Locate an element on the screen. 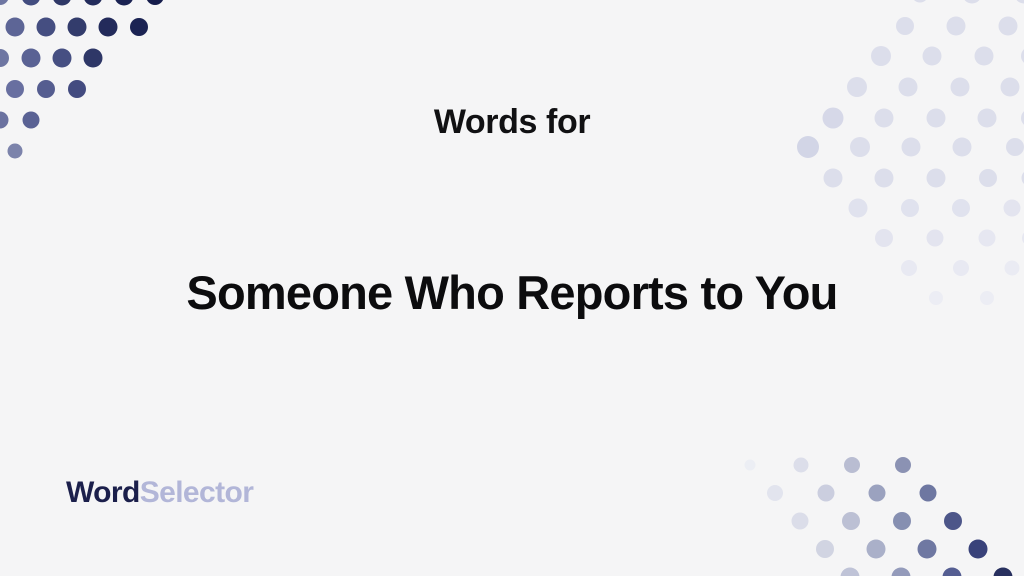  eyebrow-title: Words for is located at coordinates (512, 122).